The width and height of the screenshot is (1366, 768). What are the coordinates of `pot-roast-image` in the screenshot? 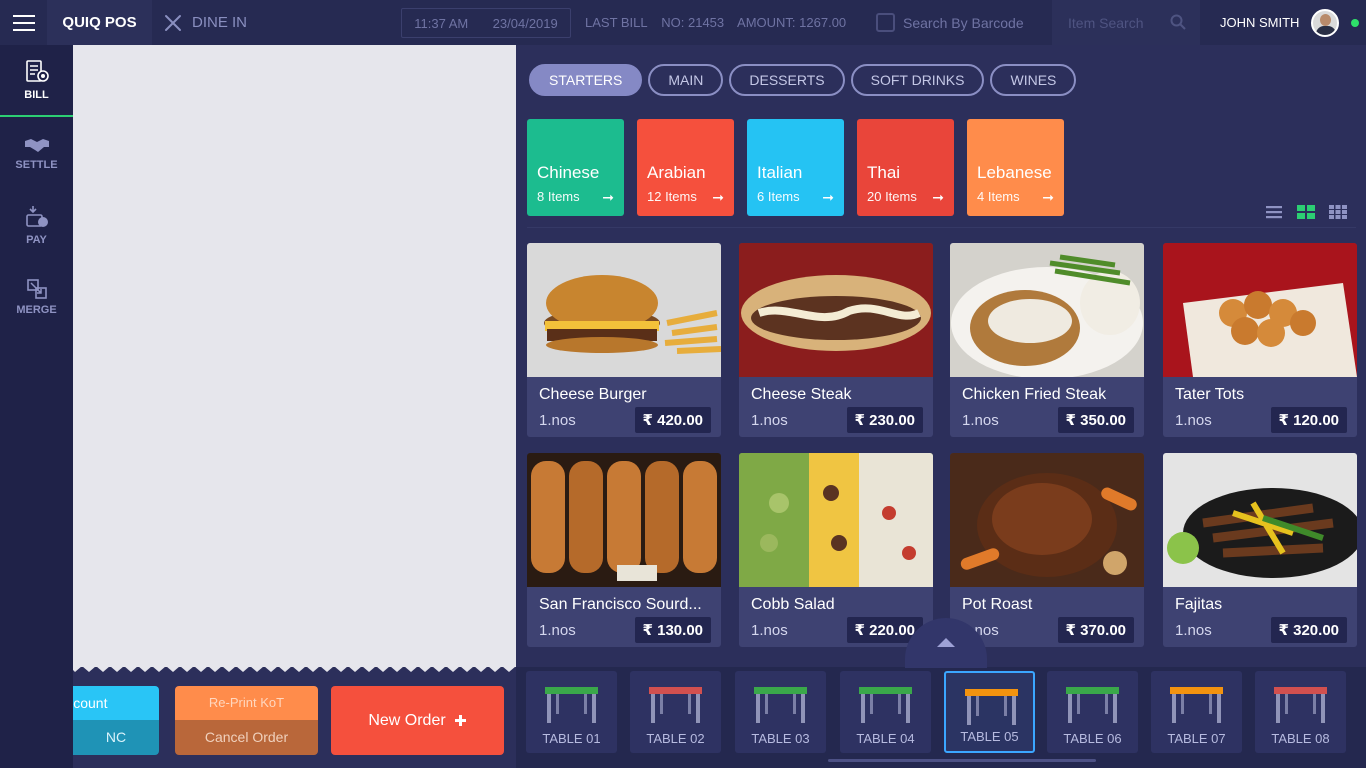 It's located at (1047, 520).